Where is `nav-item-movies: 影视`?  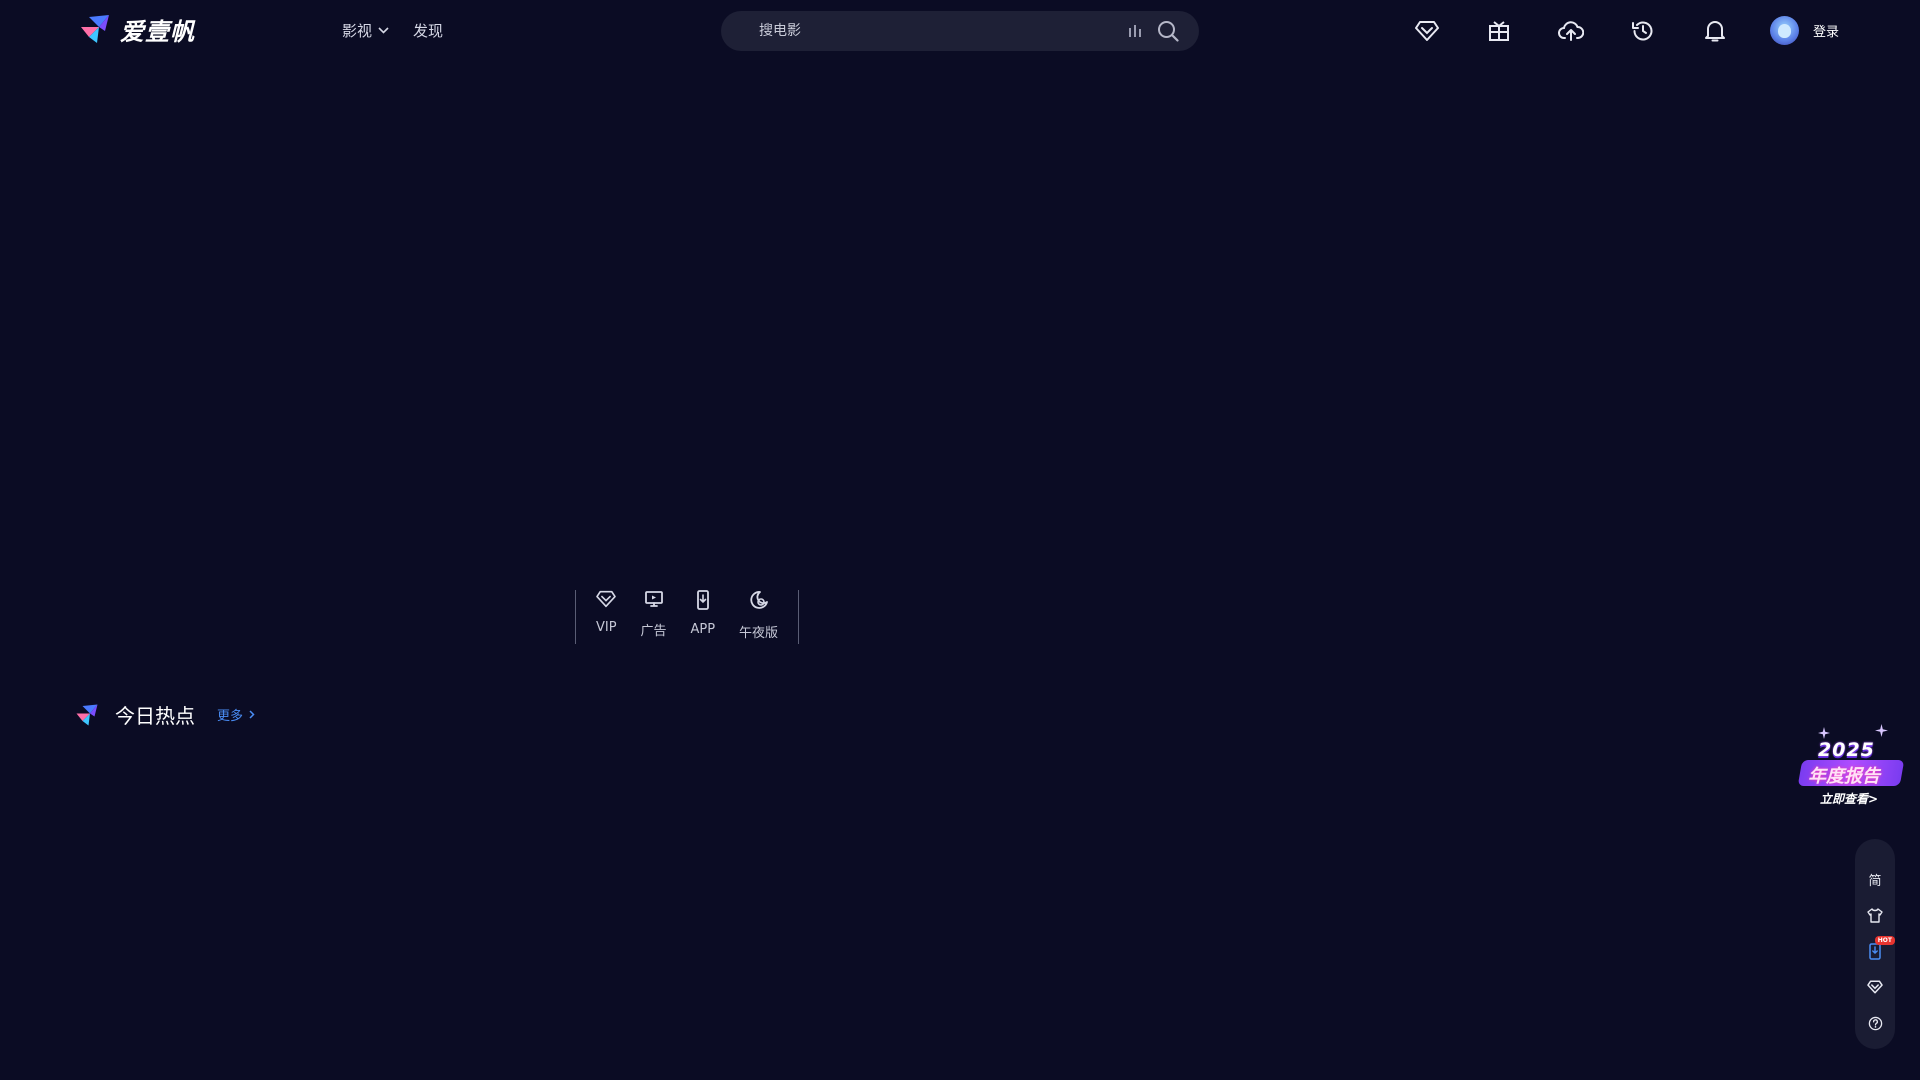 nav-item-movies: 影视 is located at coordinates (365, 30).